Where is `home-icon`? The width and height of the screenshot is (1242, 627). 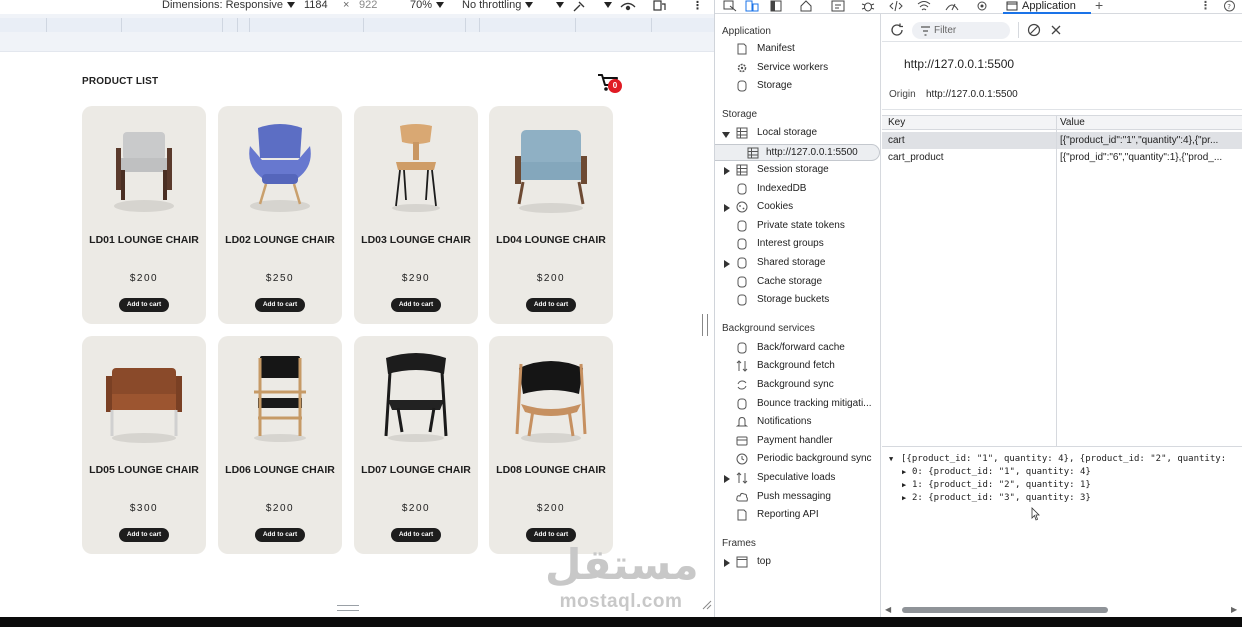
home-icon is located at coordinates (806, 6).